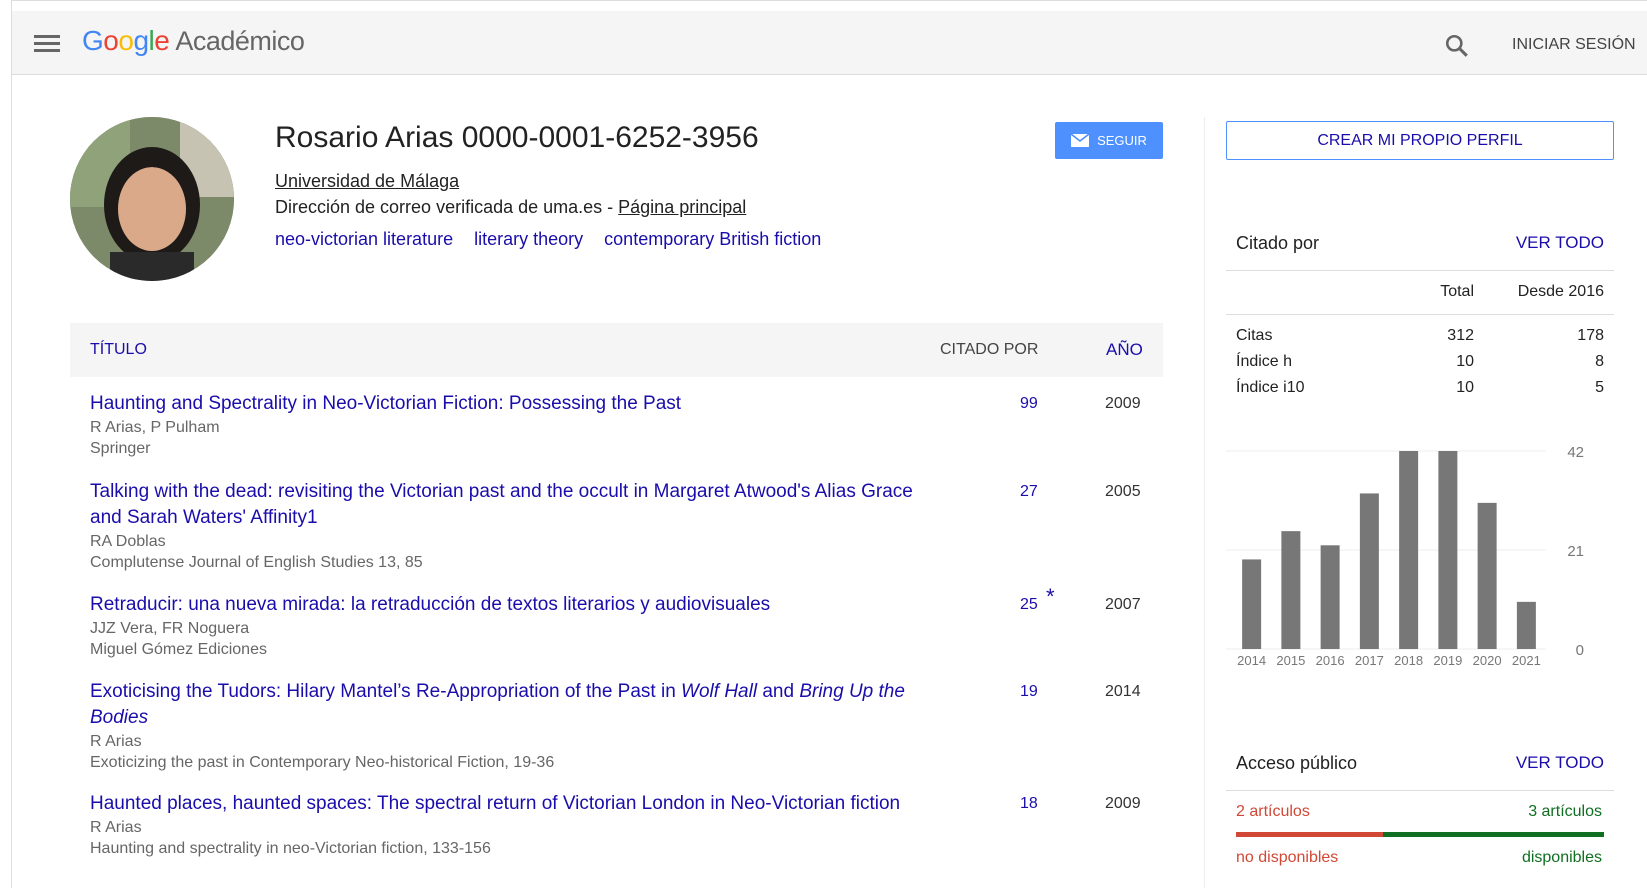  I want to click on x-tick-label: 2015, so click(1290, 660).